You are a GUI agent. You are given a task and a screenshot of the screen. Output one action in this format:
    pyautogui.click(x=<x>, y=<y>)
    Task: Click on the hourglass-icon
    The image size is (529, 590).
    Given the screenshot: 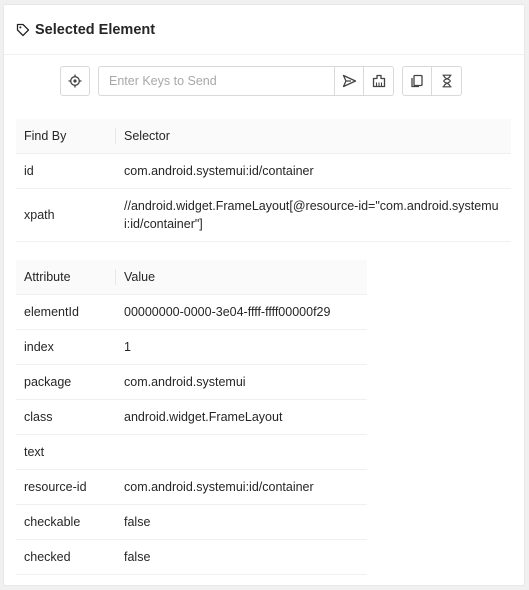 What is the action you would take?
    pyautogui.click(x=447, y=81)
    